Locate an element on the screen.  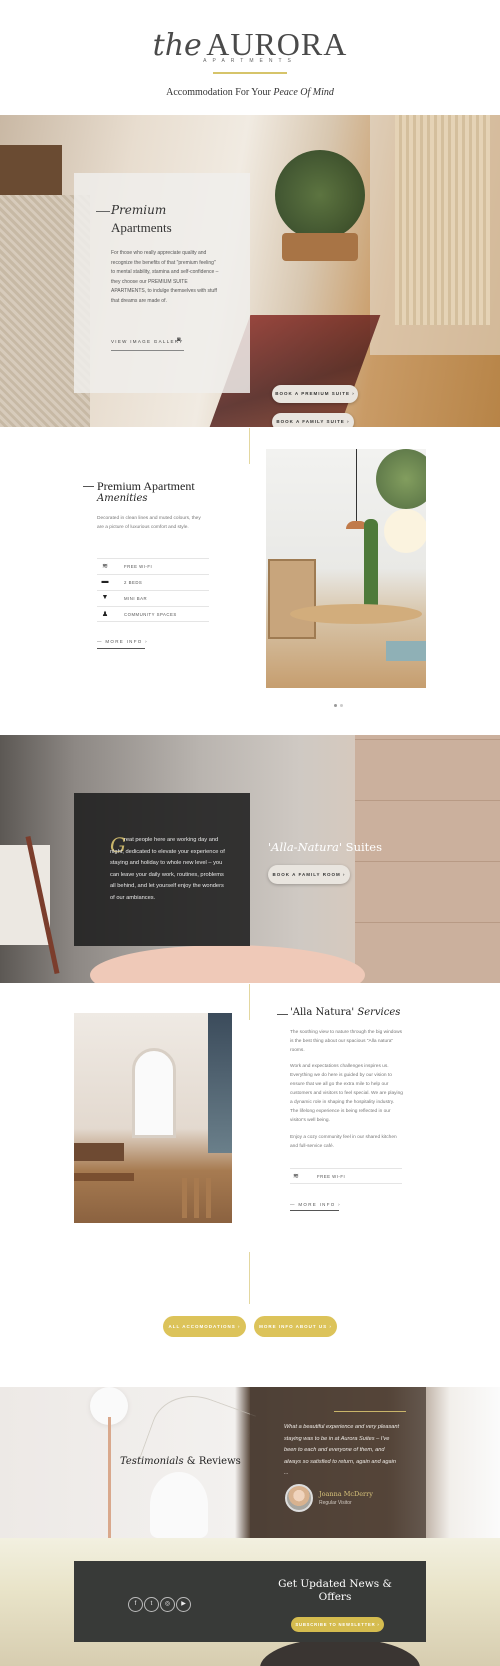
testimonial-accent-line is located at coordinates (370, 1411).